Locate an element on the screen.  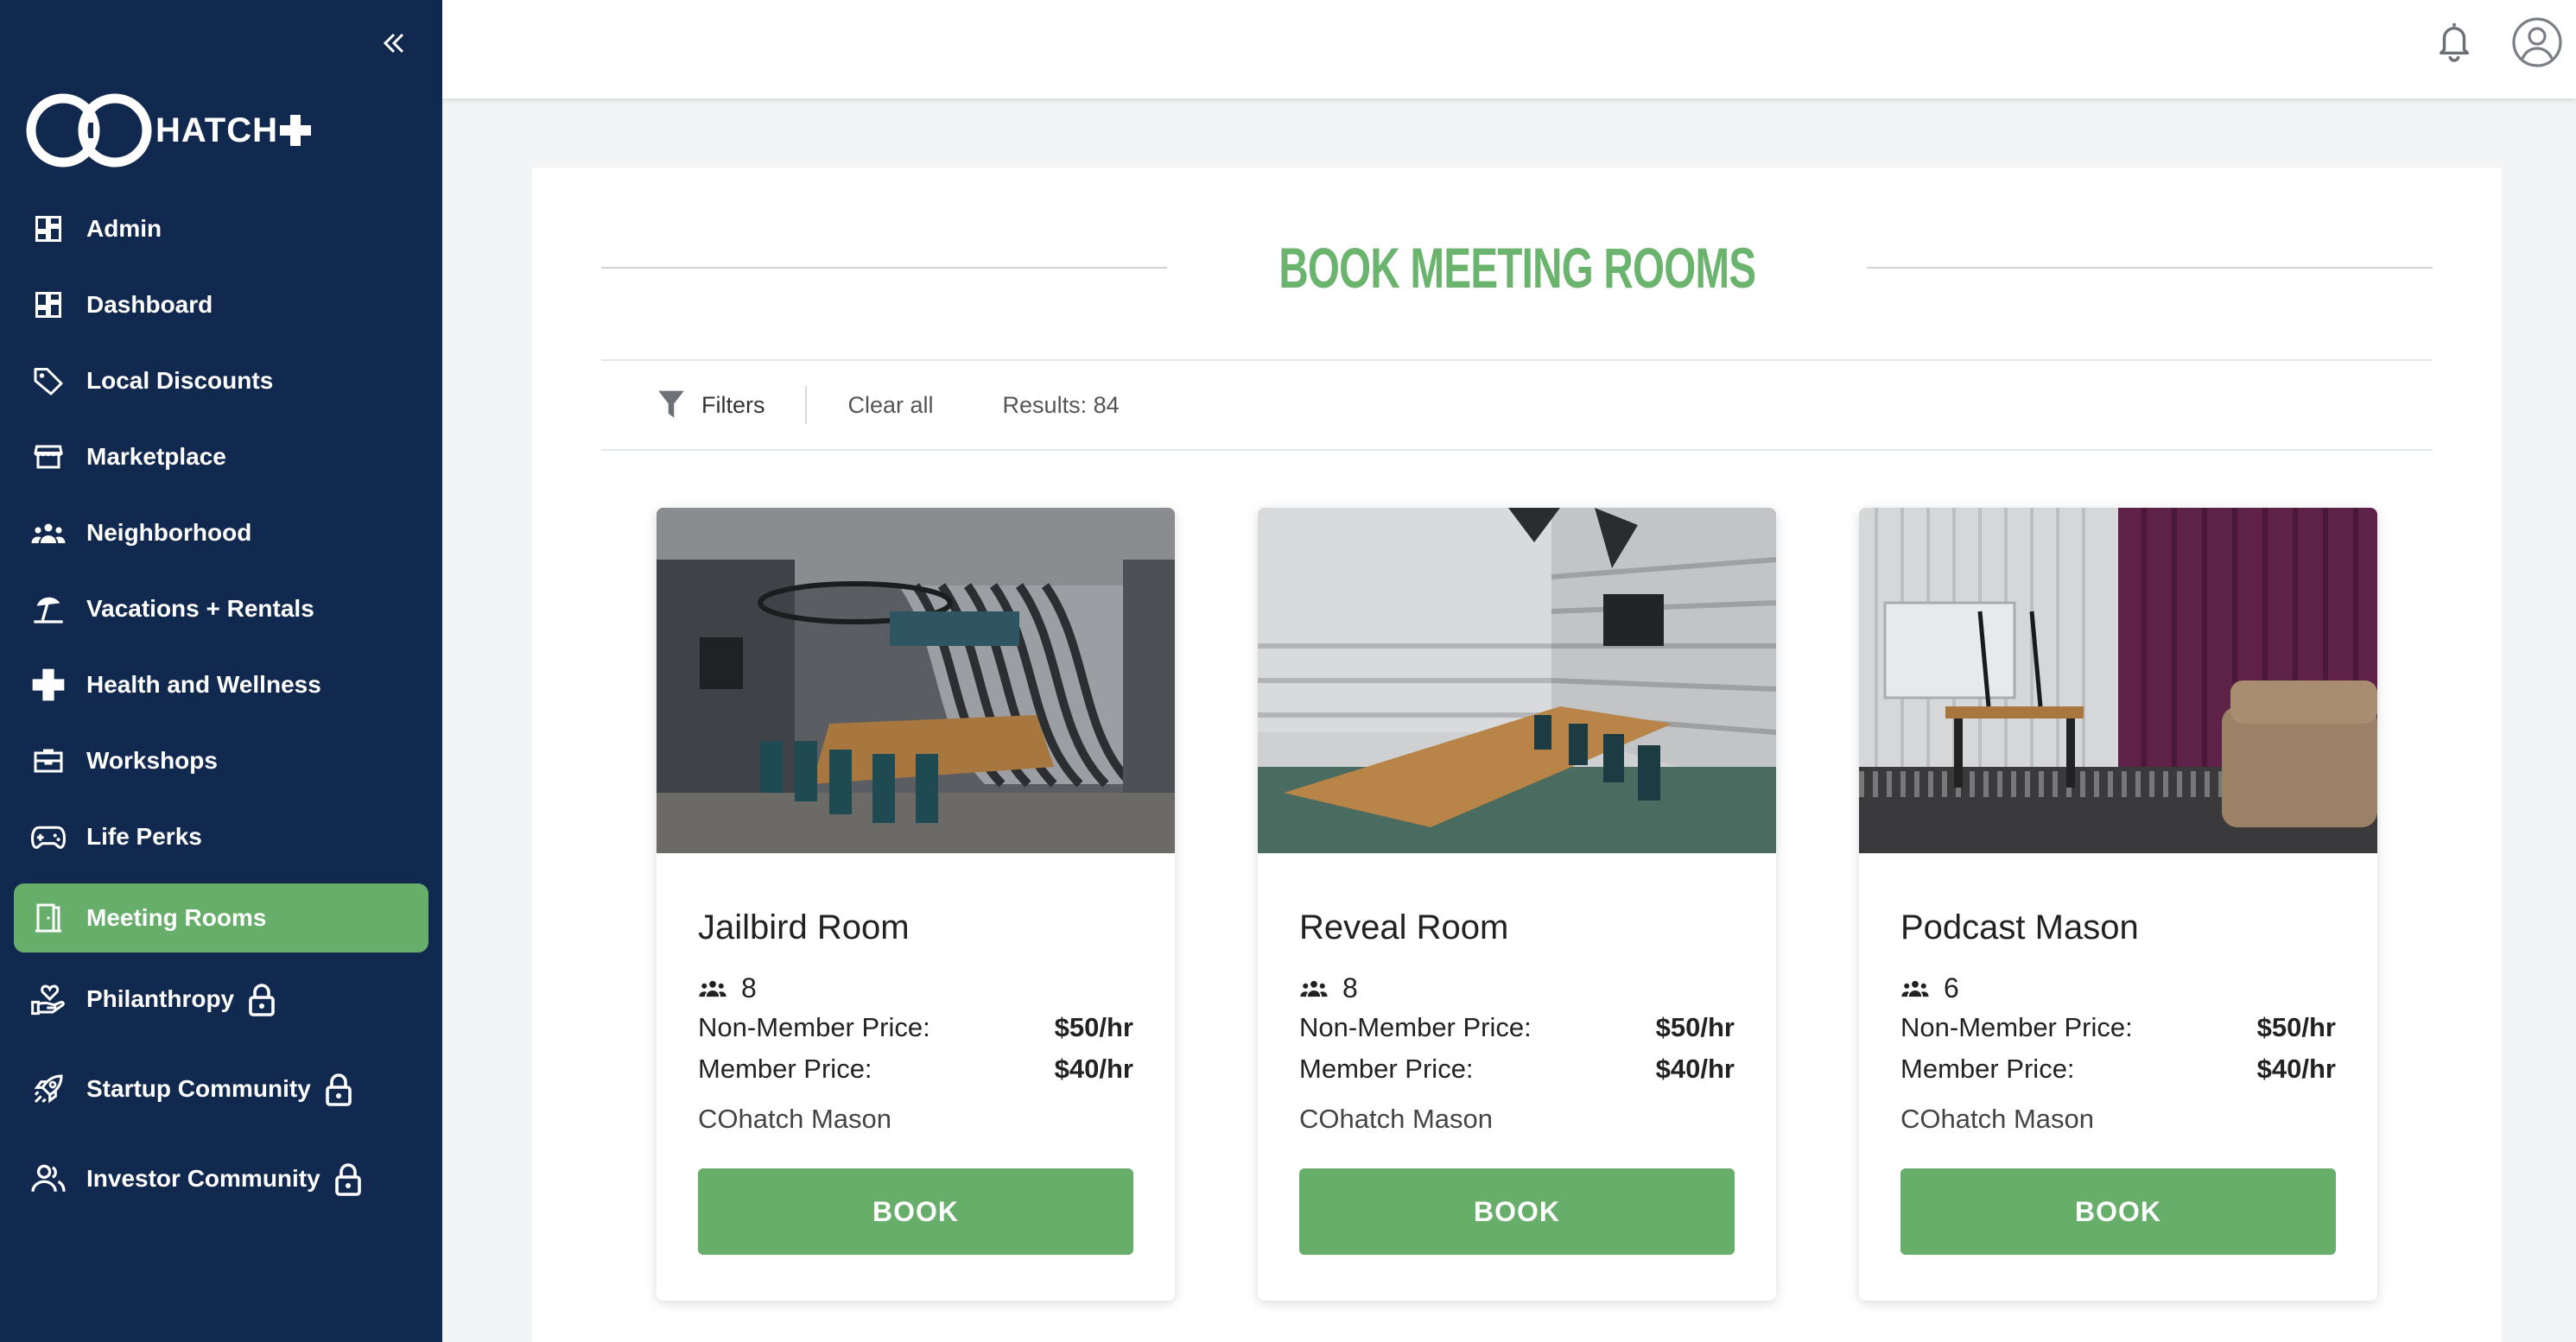
sidebar-item-neighborhood: Neighborhood is located at coordinates (221, 532).